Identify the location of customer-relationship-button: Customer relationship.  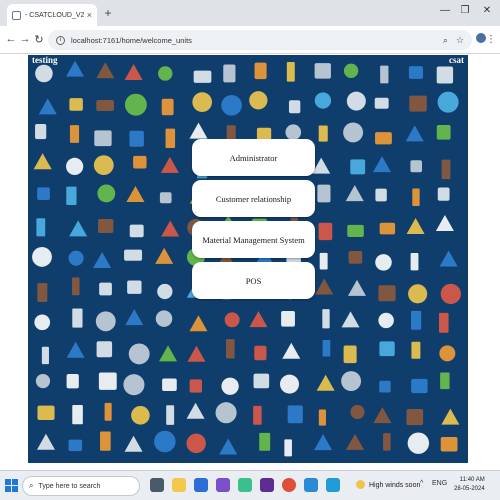
(253, 198).